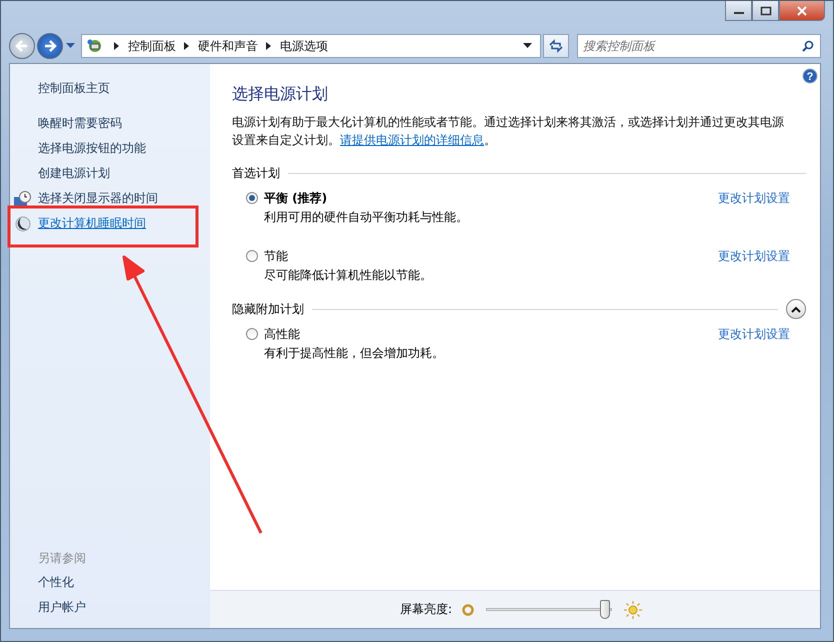  What do you see at coordinates (549, 609) in the screenshot?
I see `brightness-slider` at bounding box center [549, 609].